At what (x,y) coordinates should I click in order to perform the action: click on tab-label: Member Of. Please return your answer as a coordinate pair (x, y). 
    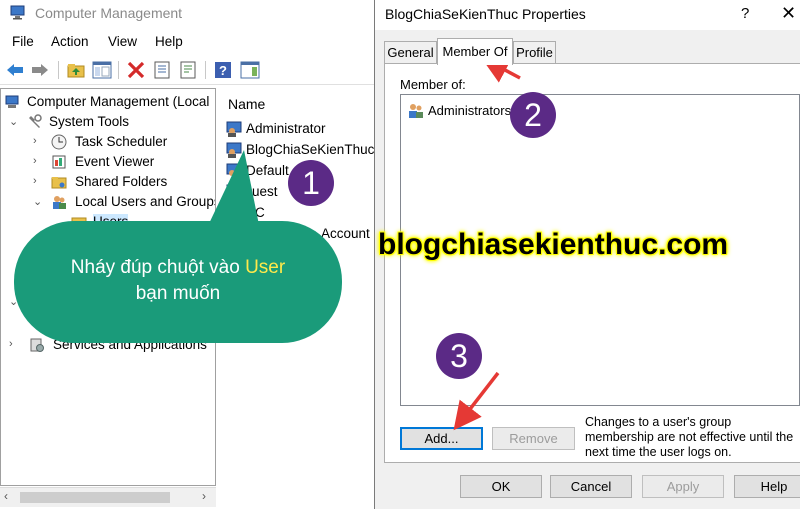
    Looking at the image, I should click on (475, 51).